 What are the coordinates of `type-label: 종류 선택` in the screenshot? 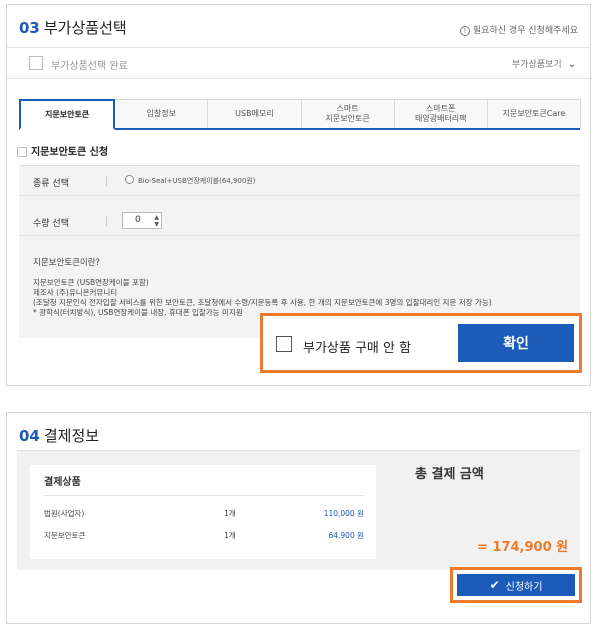 It's located at (51, 184).